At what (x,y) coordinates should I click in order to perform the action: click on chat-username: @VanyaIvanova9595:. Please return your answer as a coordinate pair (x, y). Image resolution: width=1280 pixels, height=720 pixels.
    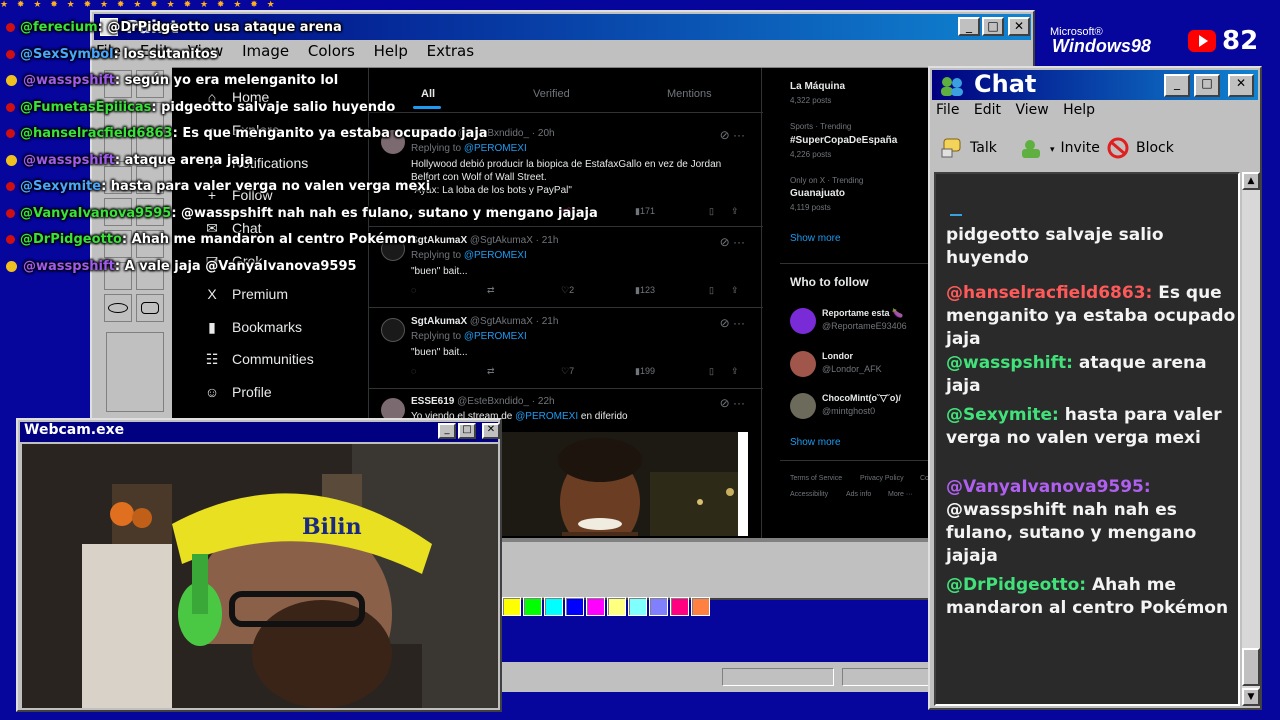
    Looking at the image, I should click on (1048, 487).